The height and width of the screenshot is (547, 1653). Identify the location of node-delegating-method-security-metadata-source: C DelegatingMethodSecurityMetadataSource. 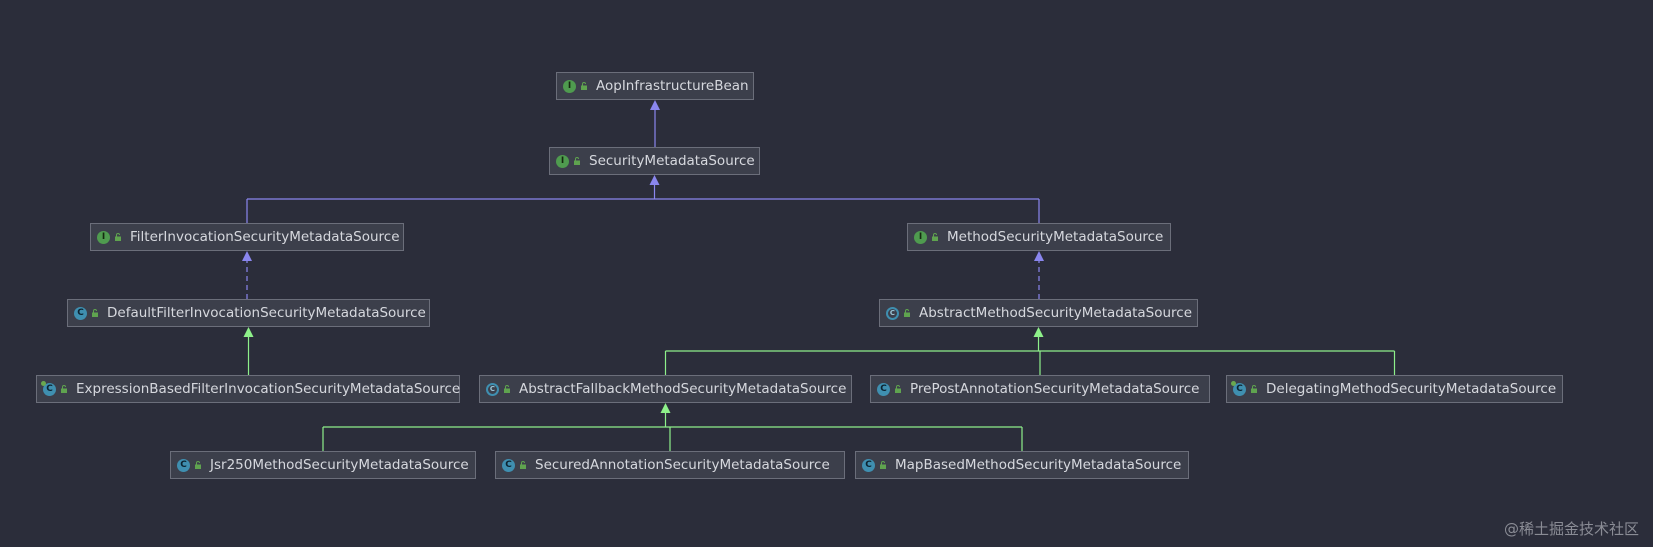
(1394, 389).